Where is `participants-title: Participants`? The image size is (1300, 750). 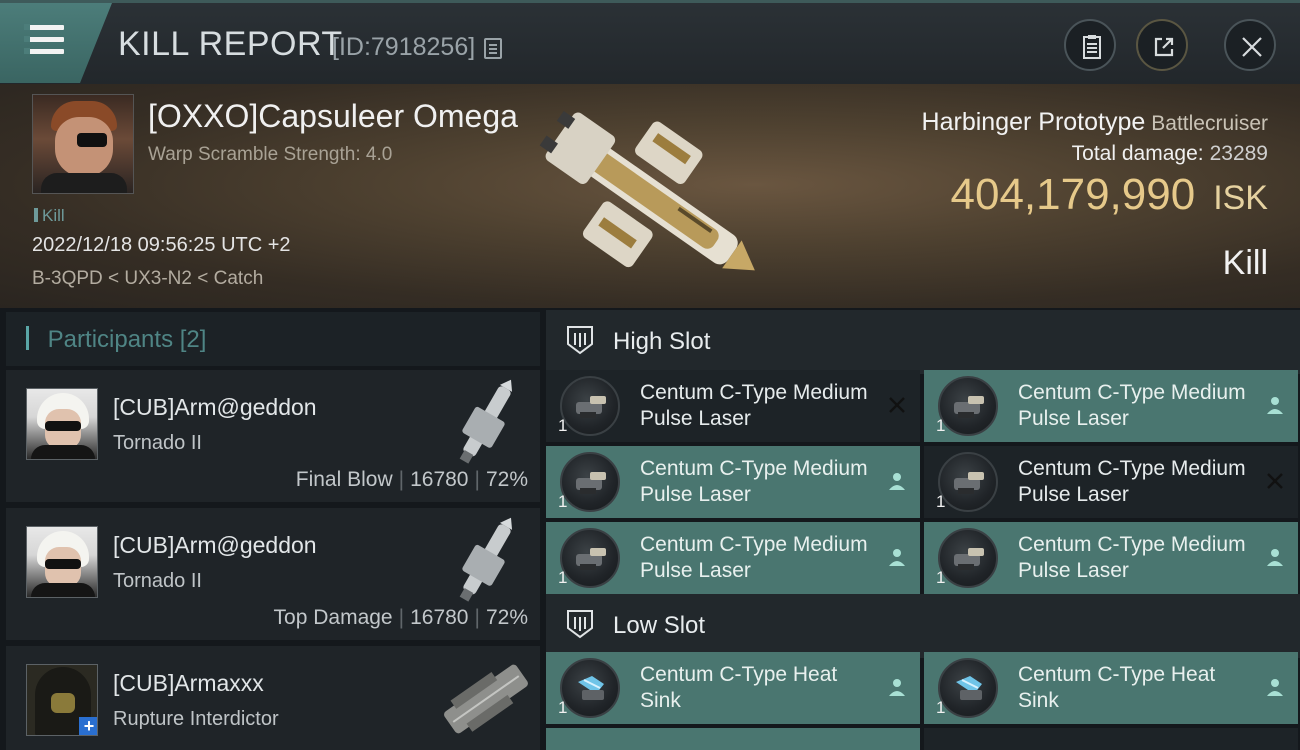 participants-title: Participants is located at coordinates (110, 339).